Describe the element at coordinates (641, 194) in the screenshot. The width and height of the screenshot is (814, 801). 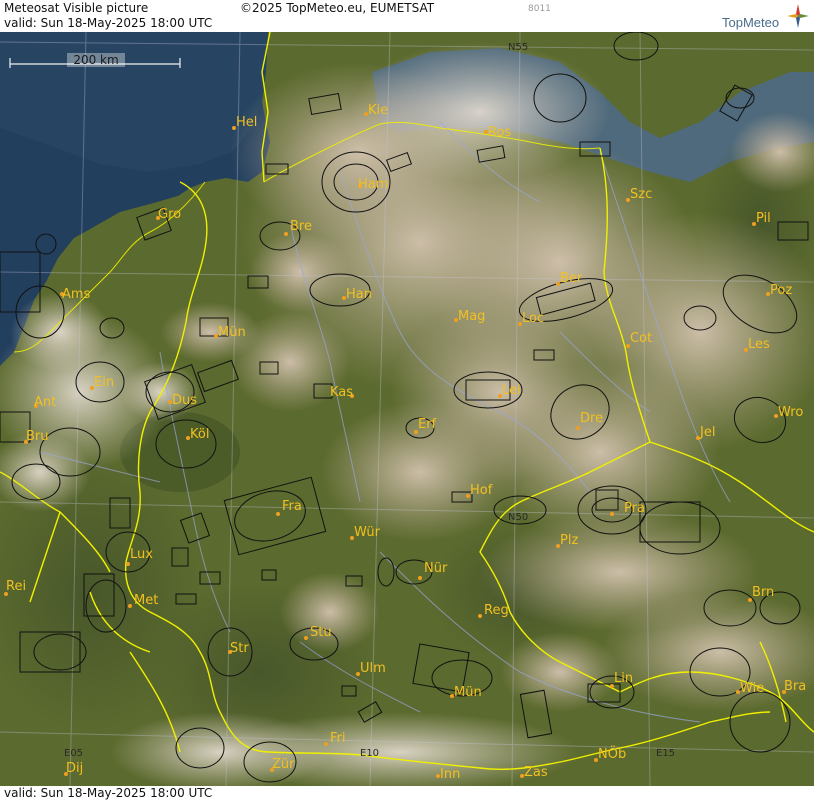
I see `city-label: Szc` at that location.